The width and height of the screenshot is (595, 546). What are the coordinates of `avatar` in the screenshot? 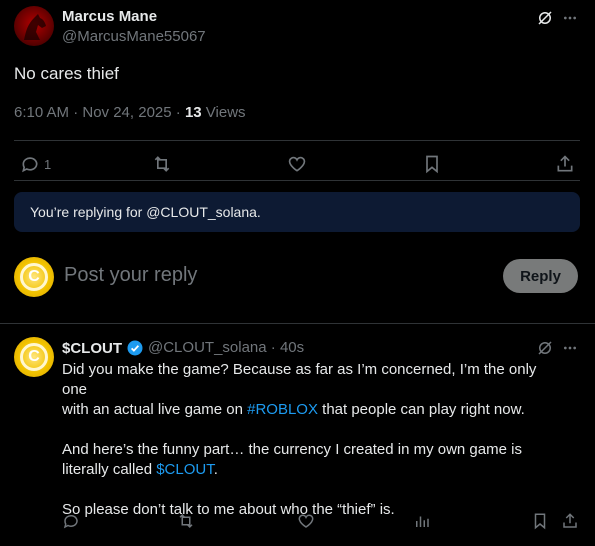 It's located at (34, 26).